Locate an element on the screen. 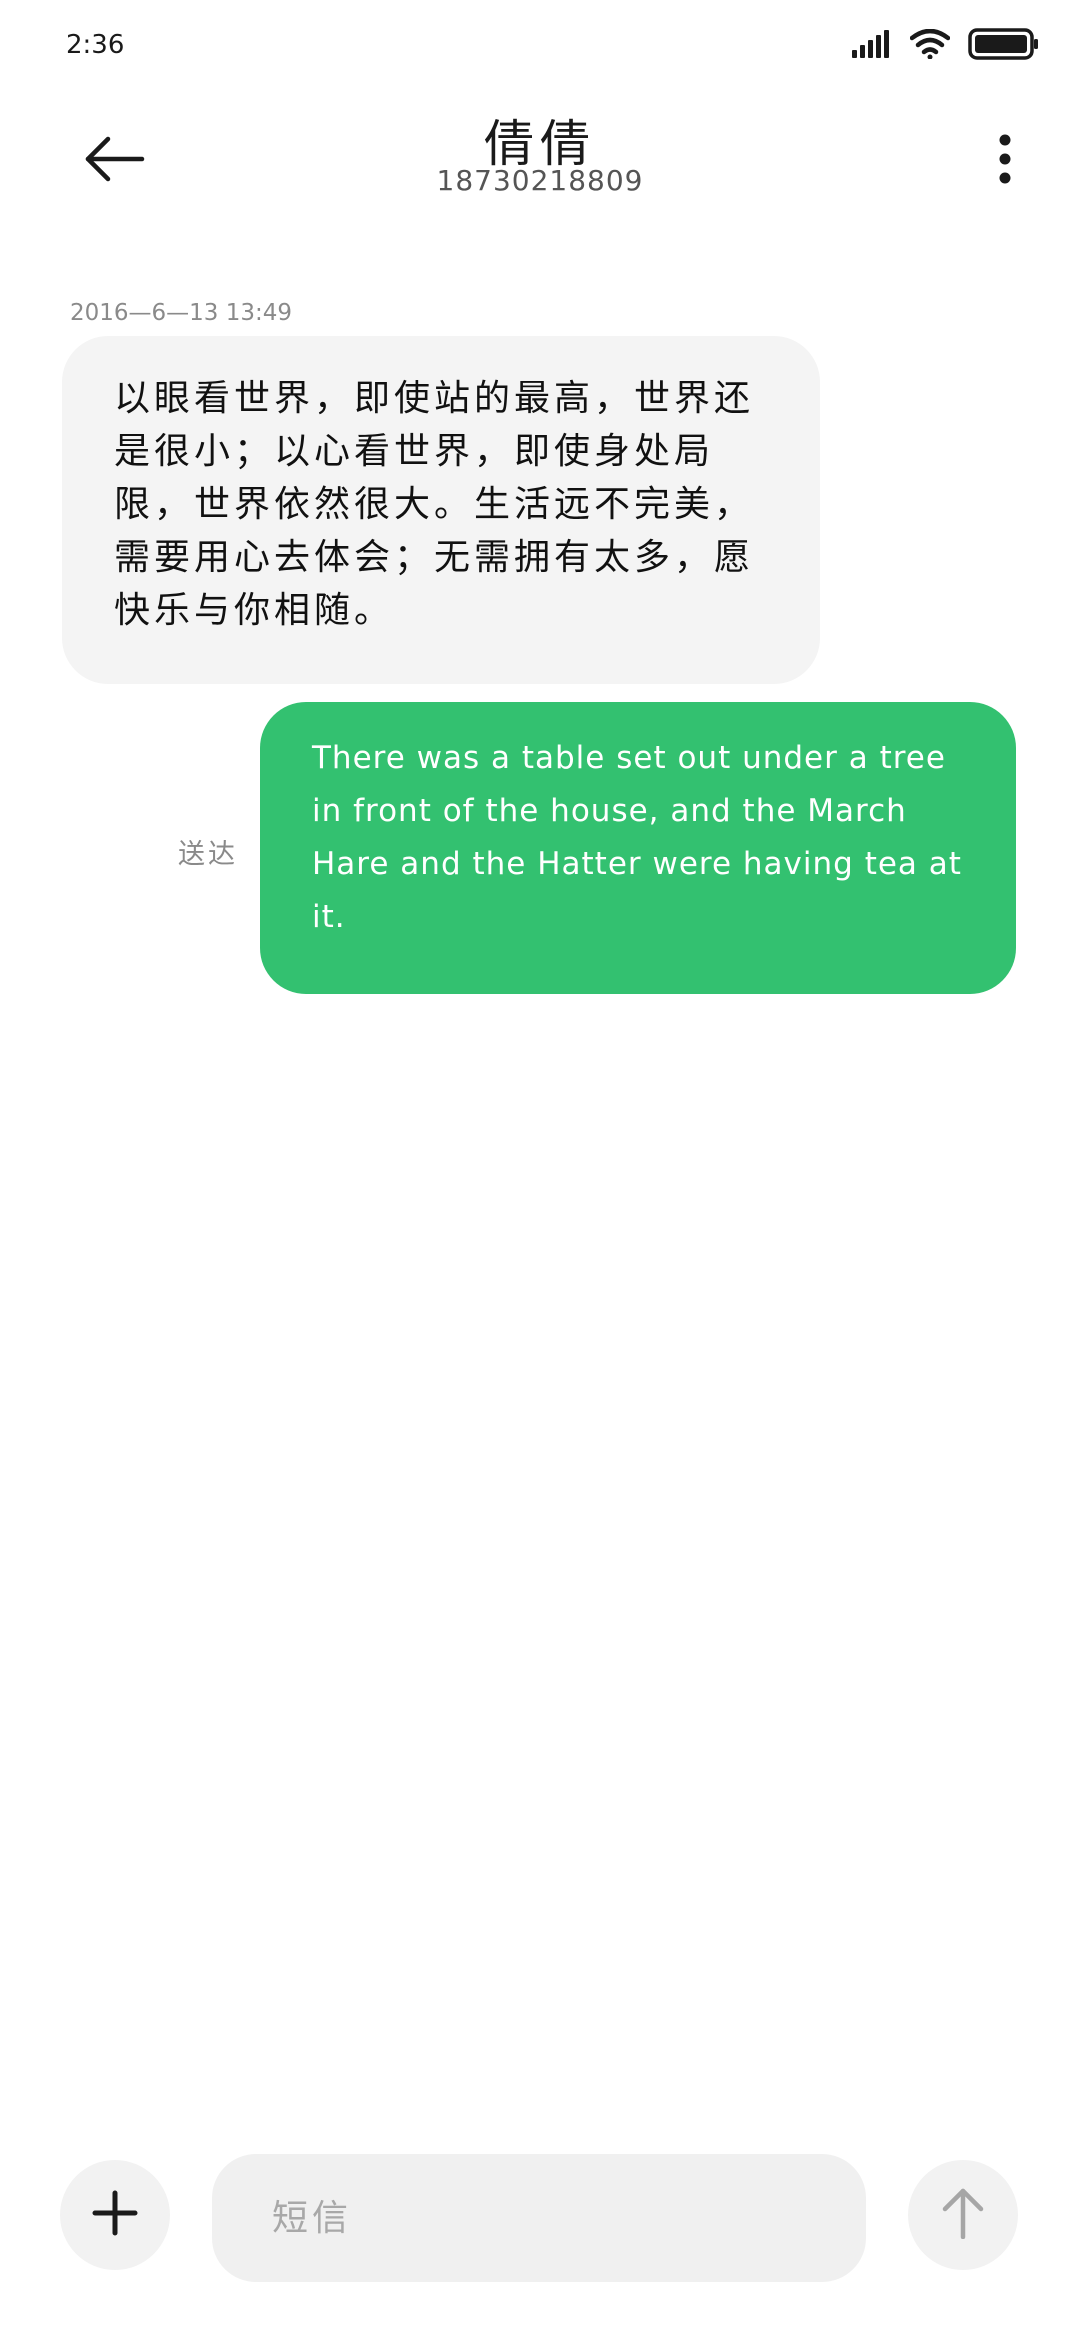 The width and height of the screenshot is (1080, 2340). signal-icon is located at coordinates (872, 46).